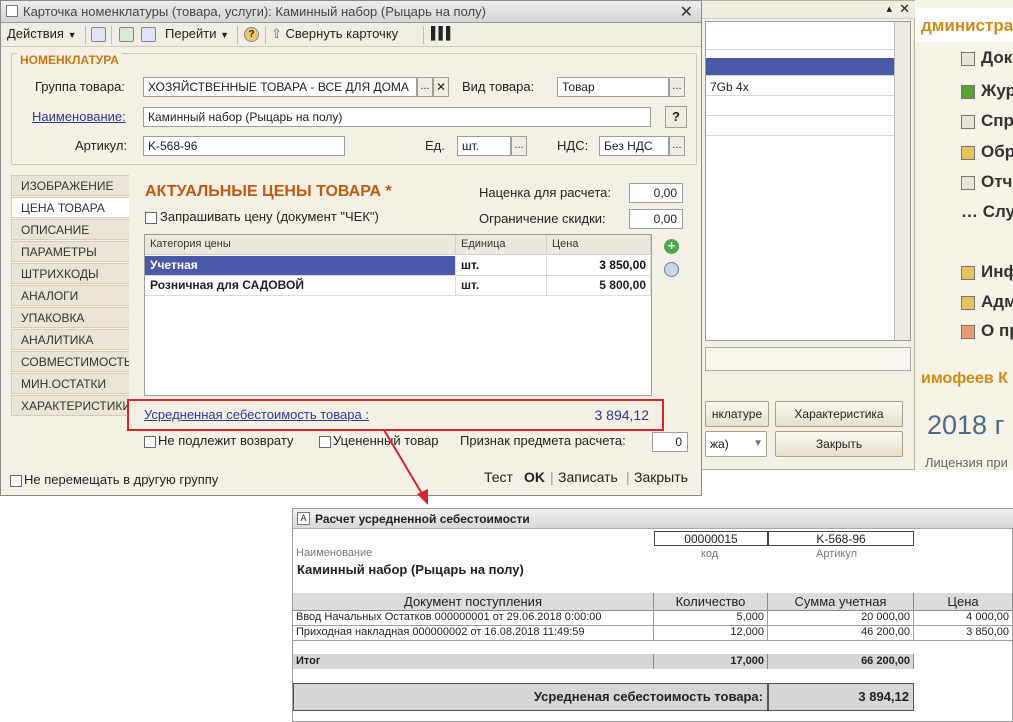  Describe the element at coordinates (997, 94) in the screenshot. I see `menu-item-journals: Жур` at that location.